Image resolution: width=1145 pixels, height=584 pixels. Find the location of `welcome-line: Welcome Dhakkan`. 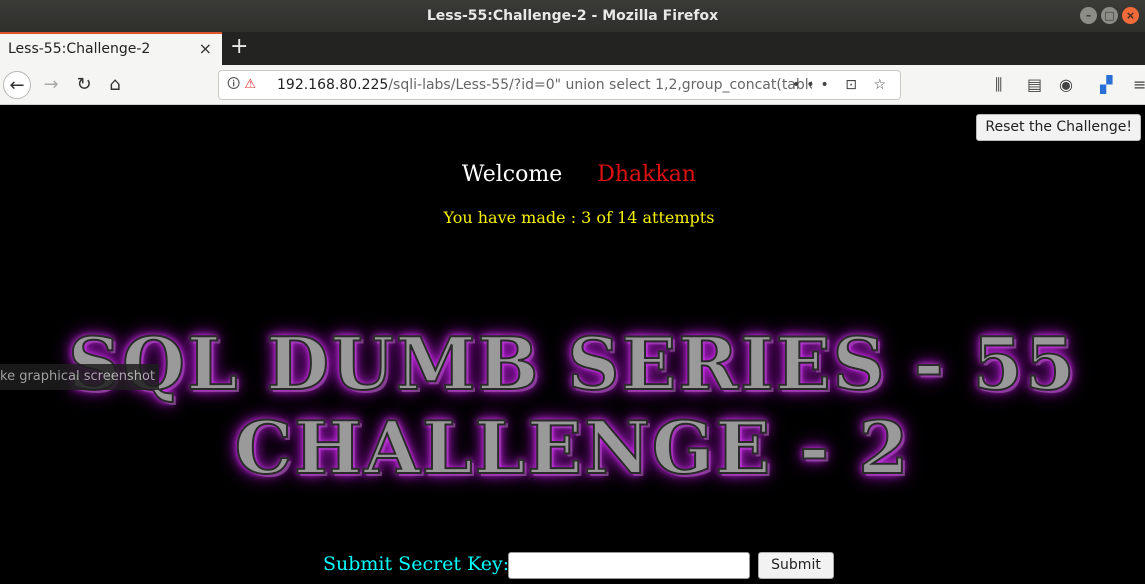

welcome-line: Welcome Dhakkan is located at coordinates (572, 174).